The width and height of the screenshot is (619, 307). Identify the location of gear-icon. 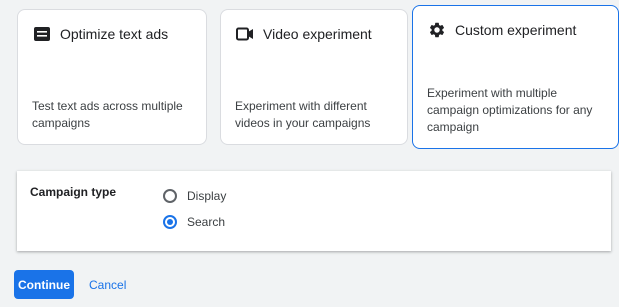
(437, 30).